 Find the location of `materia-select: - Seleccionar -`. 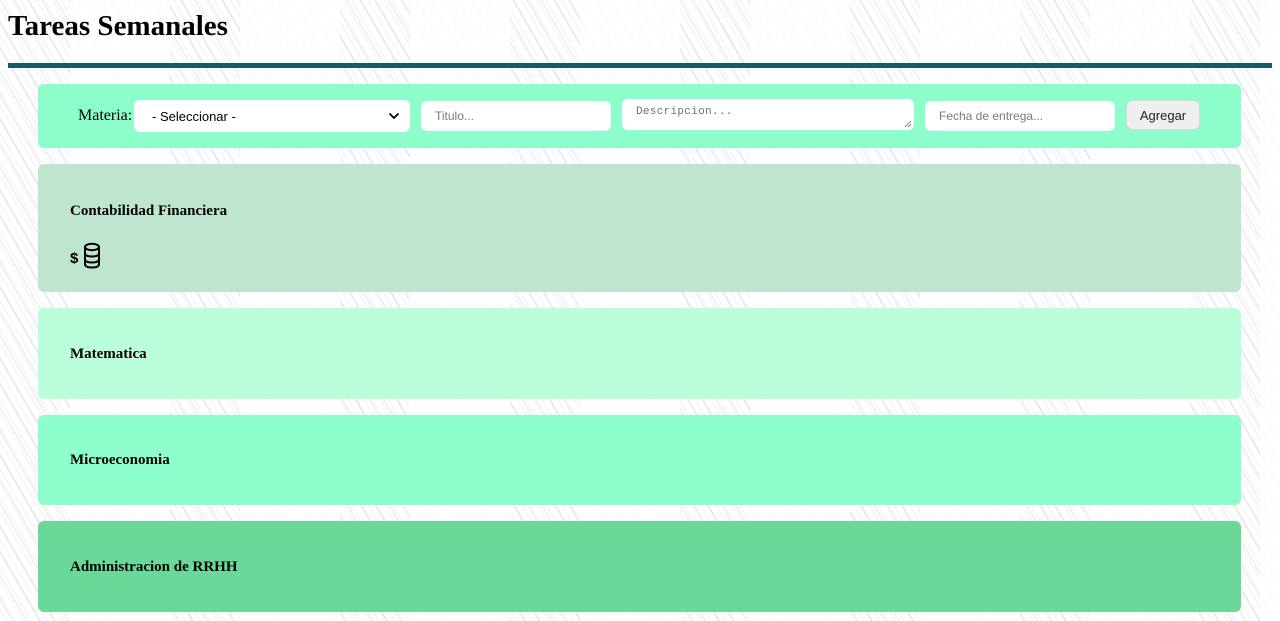

materia-select: - Seleccionar - is located at coordinates (272, 116).